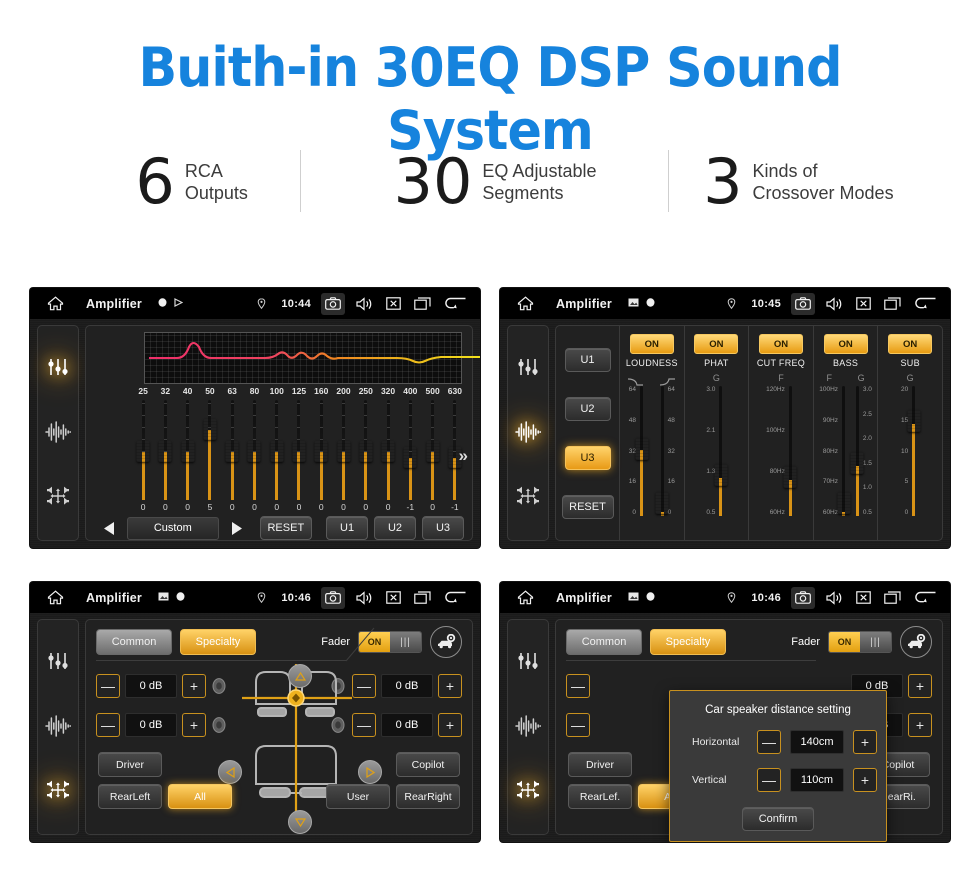  Describe the element at coordinates (716, 344) in the screenshot. I see `phat-toggle: ON` at that location.